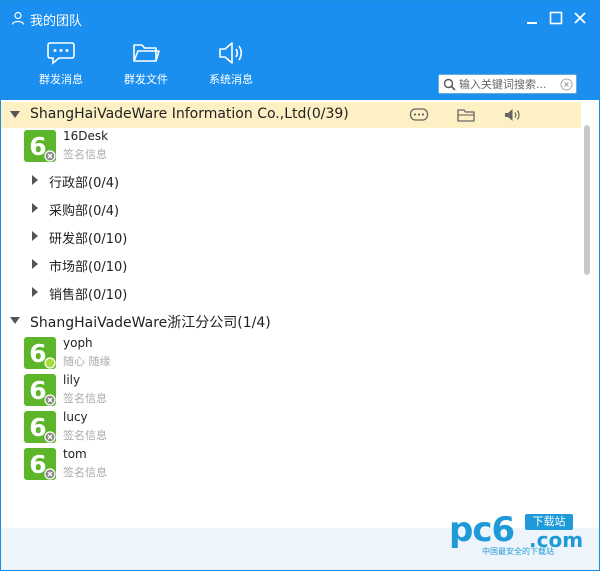 The width and height of the screenshot is (600, 571). What do you see at coordinates (88, 295) in the screenshot?
I see `subgroup-name: 销售部(0/10)` at bounding box center [88, 295].